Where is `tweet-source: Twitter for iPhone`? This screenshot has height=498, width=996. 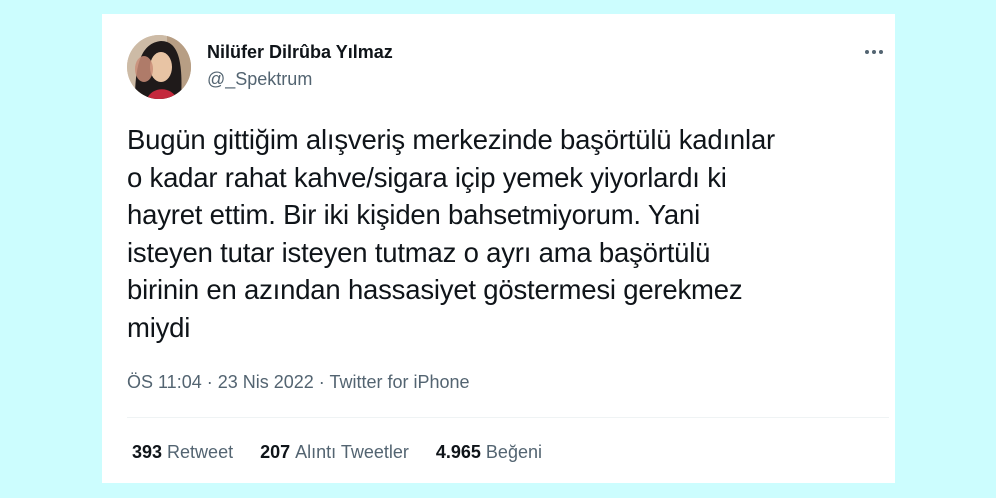 tweet-source: Twitter for iPhone is located at coordinates (399, 382).